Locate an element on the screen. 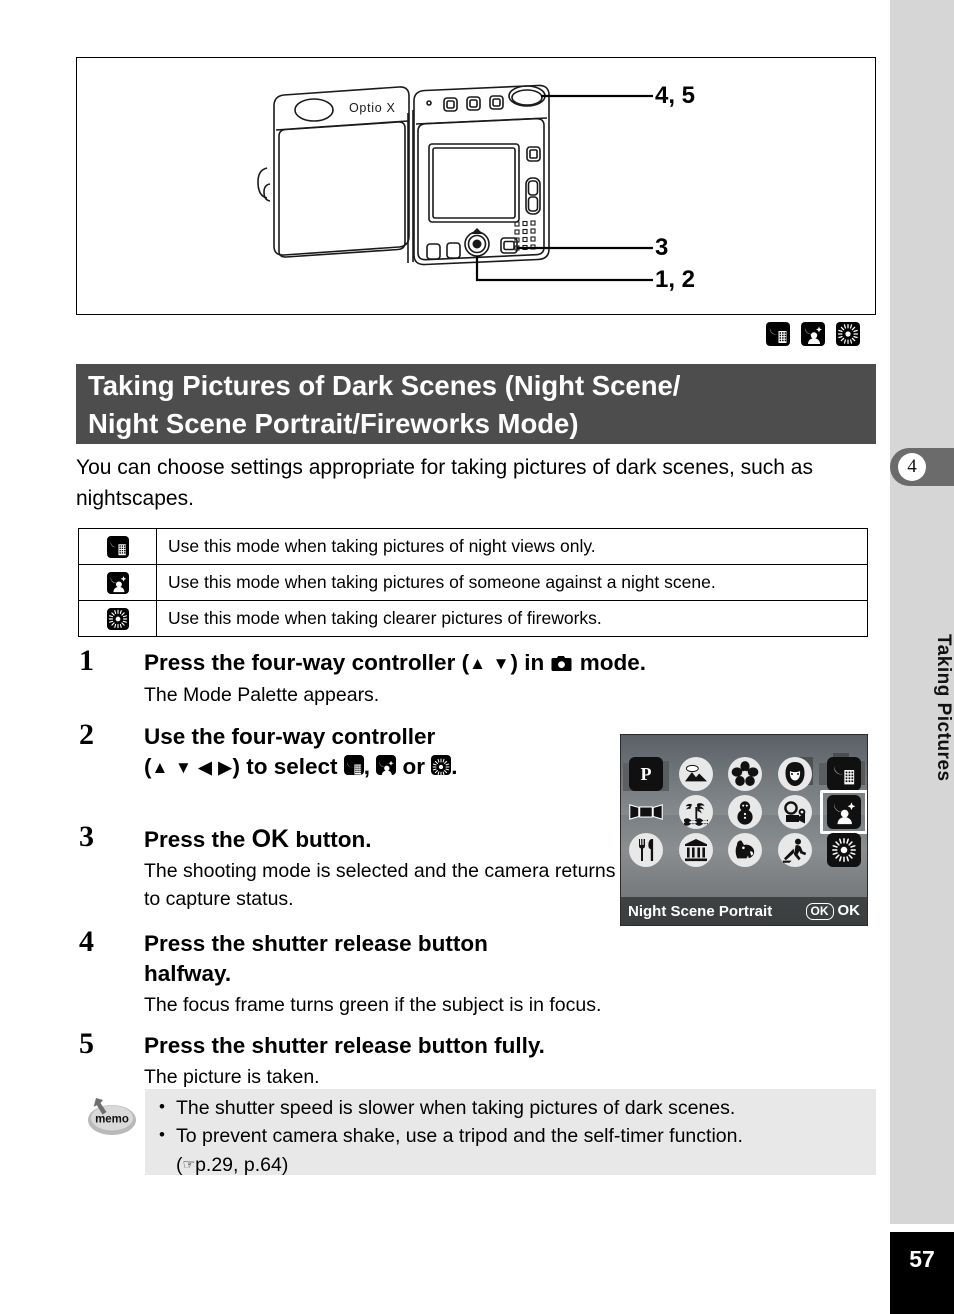  palette-cell-snow is located at coordinates (745, 812).